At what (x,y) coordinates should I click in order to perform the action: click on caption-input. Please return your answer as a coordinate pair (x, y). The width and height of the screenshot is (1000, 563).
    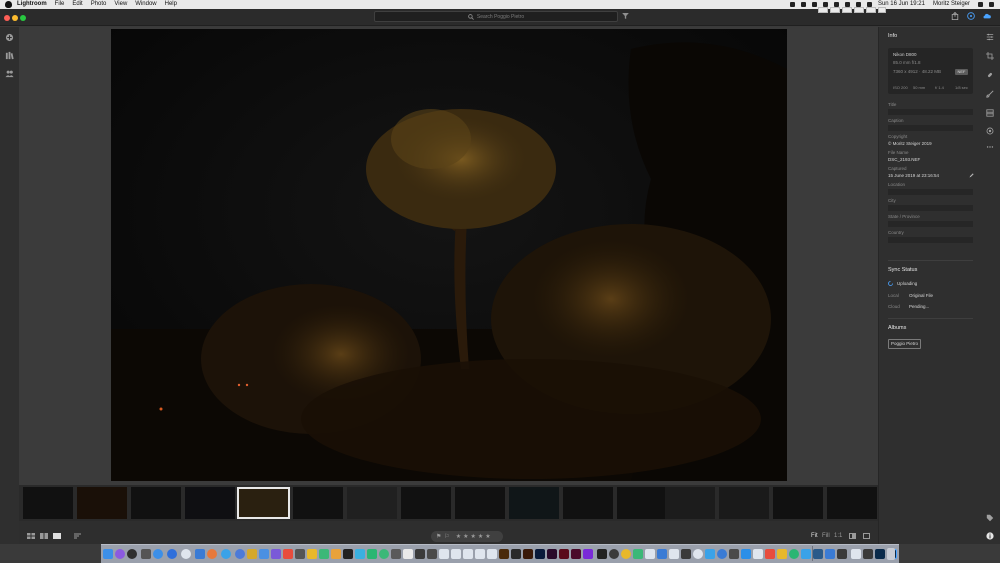
    Looking at the image, I should click on (930, 128).